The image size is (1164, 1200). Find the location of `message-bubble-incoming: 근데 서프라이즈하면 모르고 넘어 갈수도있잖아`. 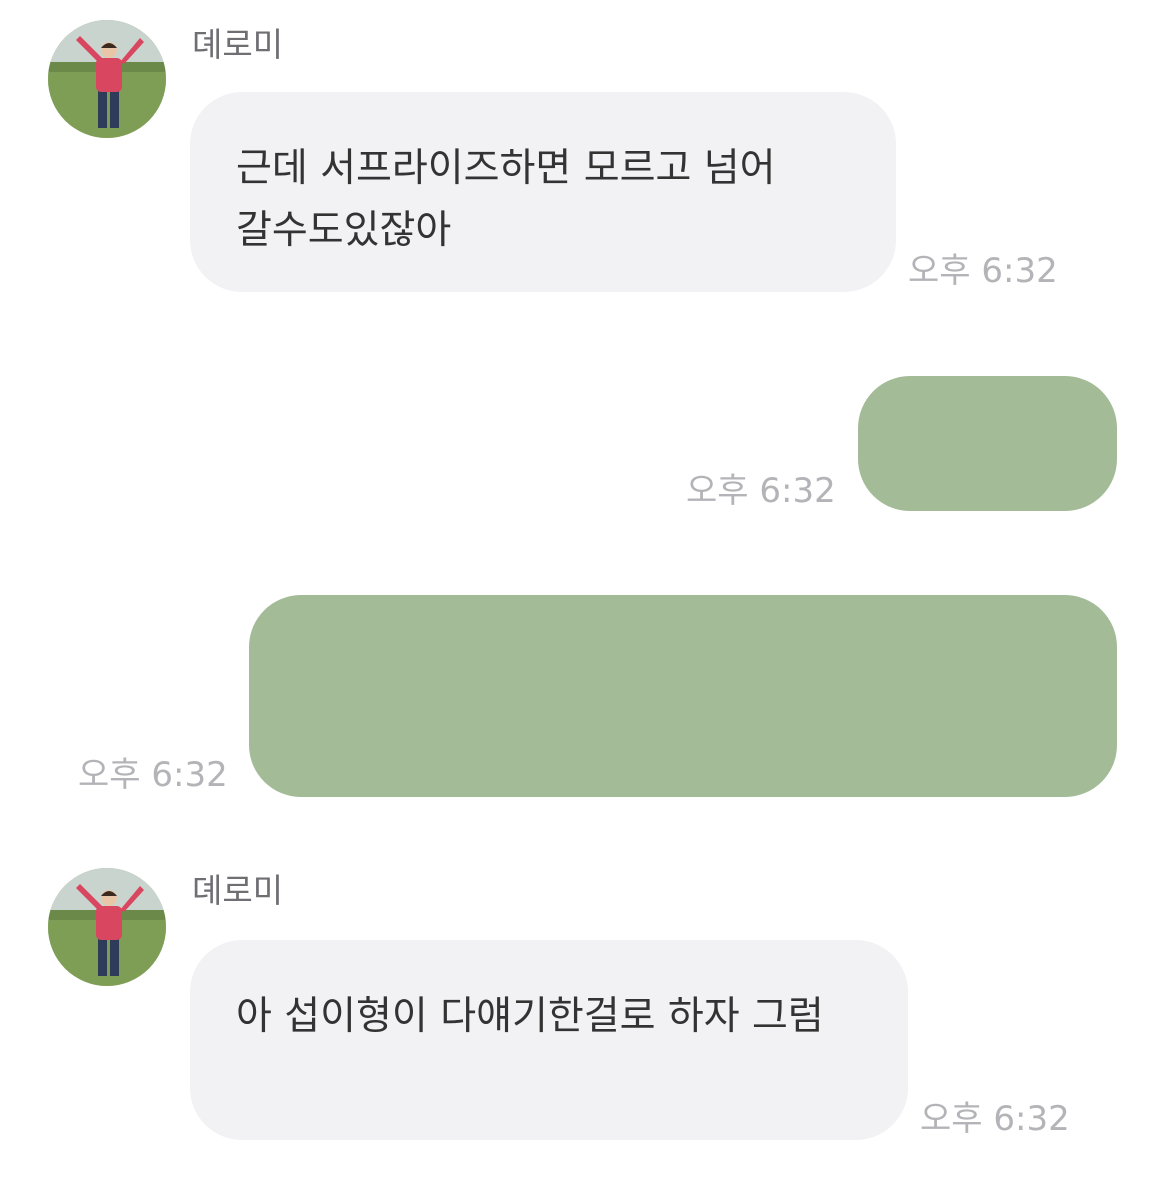

message-bubble-incoming: 근데 서프라이즈하면 모르고 넘어 갈수도있잖아 is located at coordinates (543, 192).